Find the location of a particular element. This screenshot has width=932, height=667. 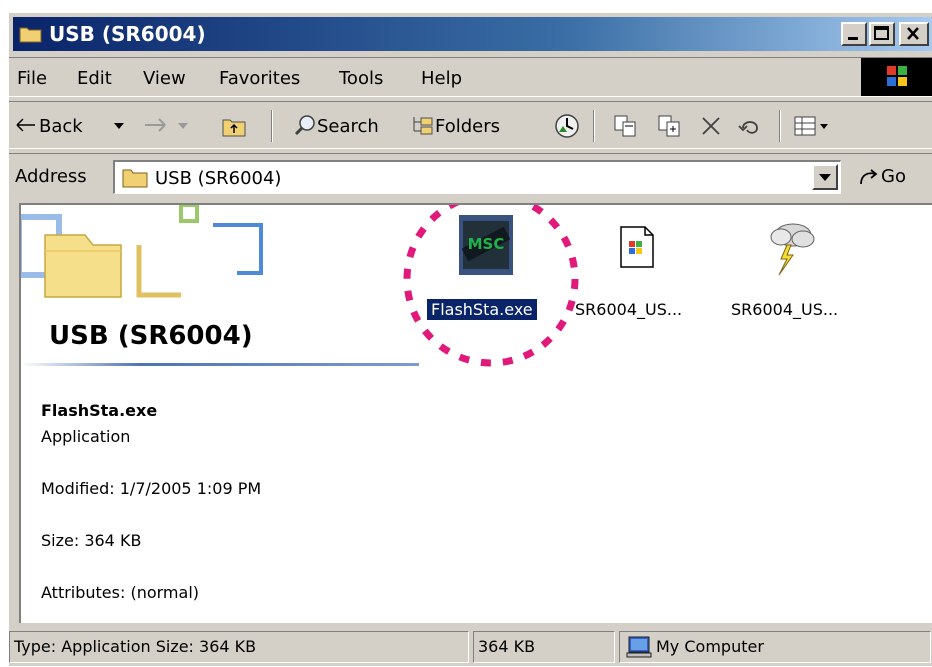

address-label: Address is located at coordinates (51, 176).